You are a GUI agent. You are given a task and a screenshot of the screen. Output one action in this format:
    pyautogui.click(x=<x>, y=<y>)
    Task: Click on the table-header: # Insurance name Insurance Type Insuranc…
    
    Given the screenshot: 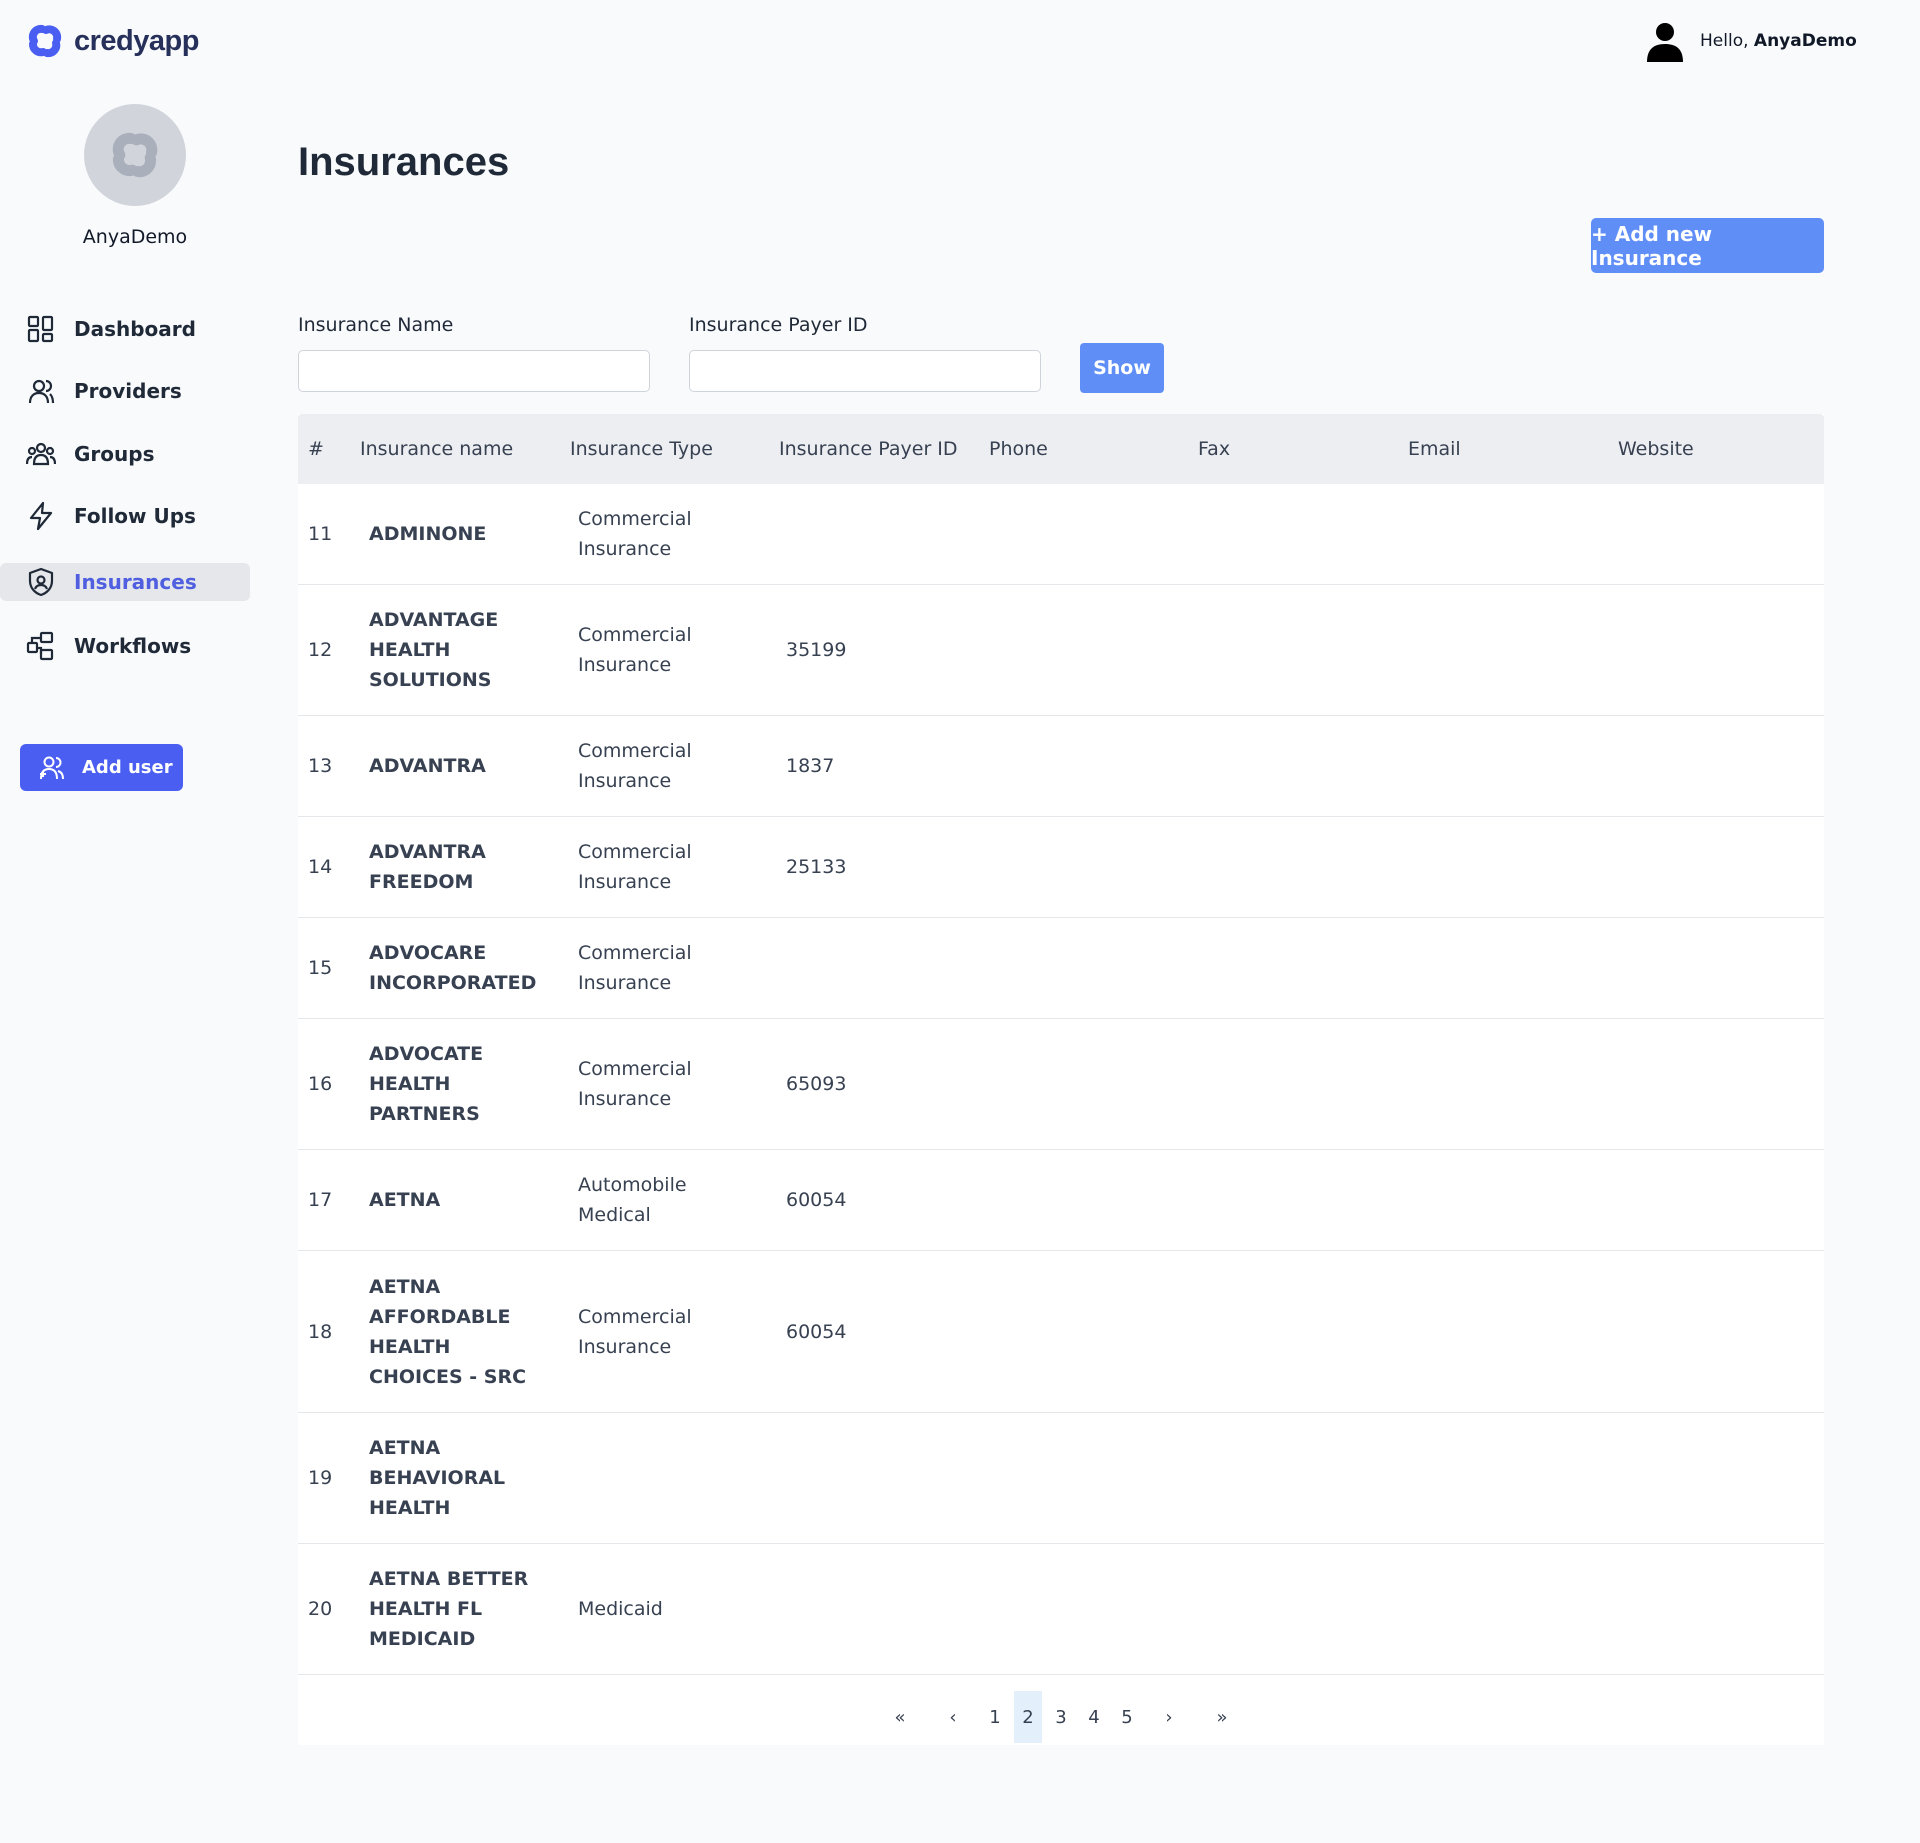 What is the action you would take?
    pyautogui.click(x=1061, y=449)
    